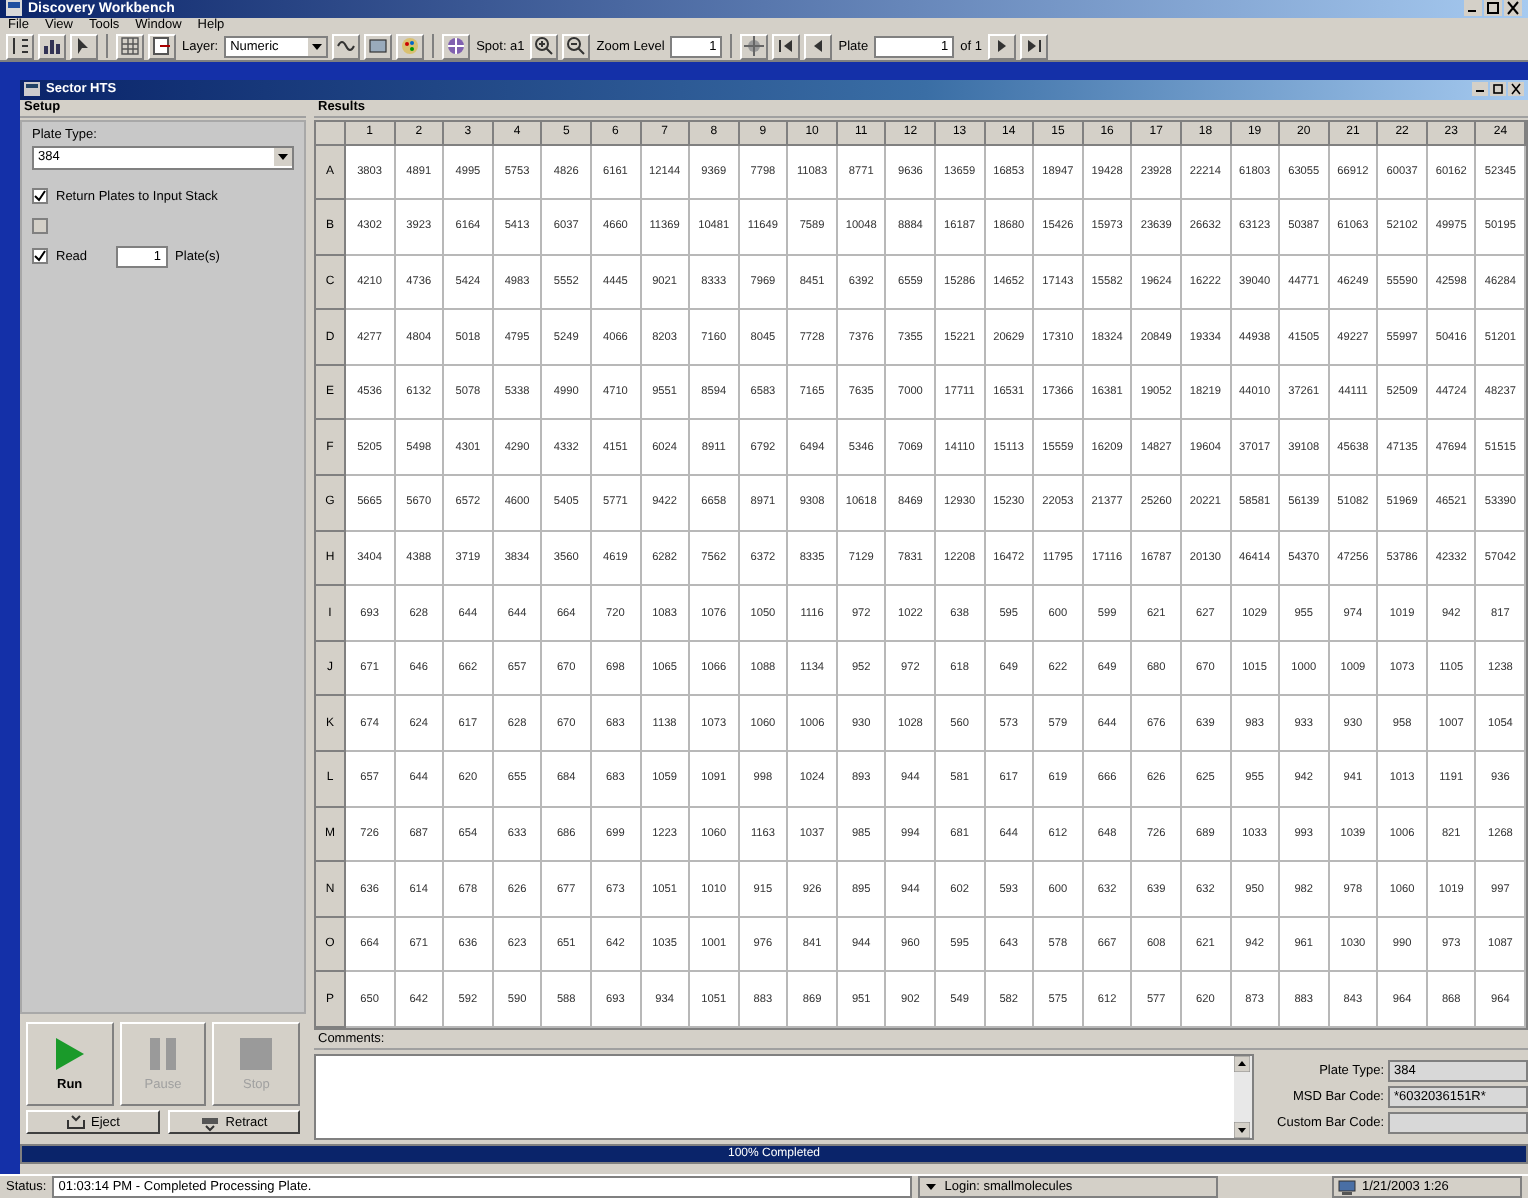 The width and height of the screenshot is (1528, 1198). I want to click on crosshair-button, so click(754, 46).